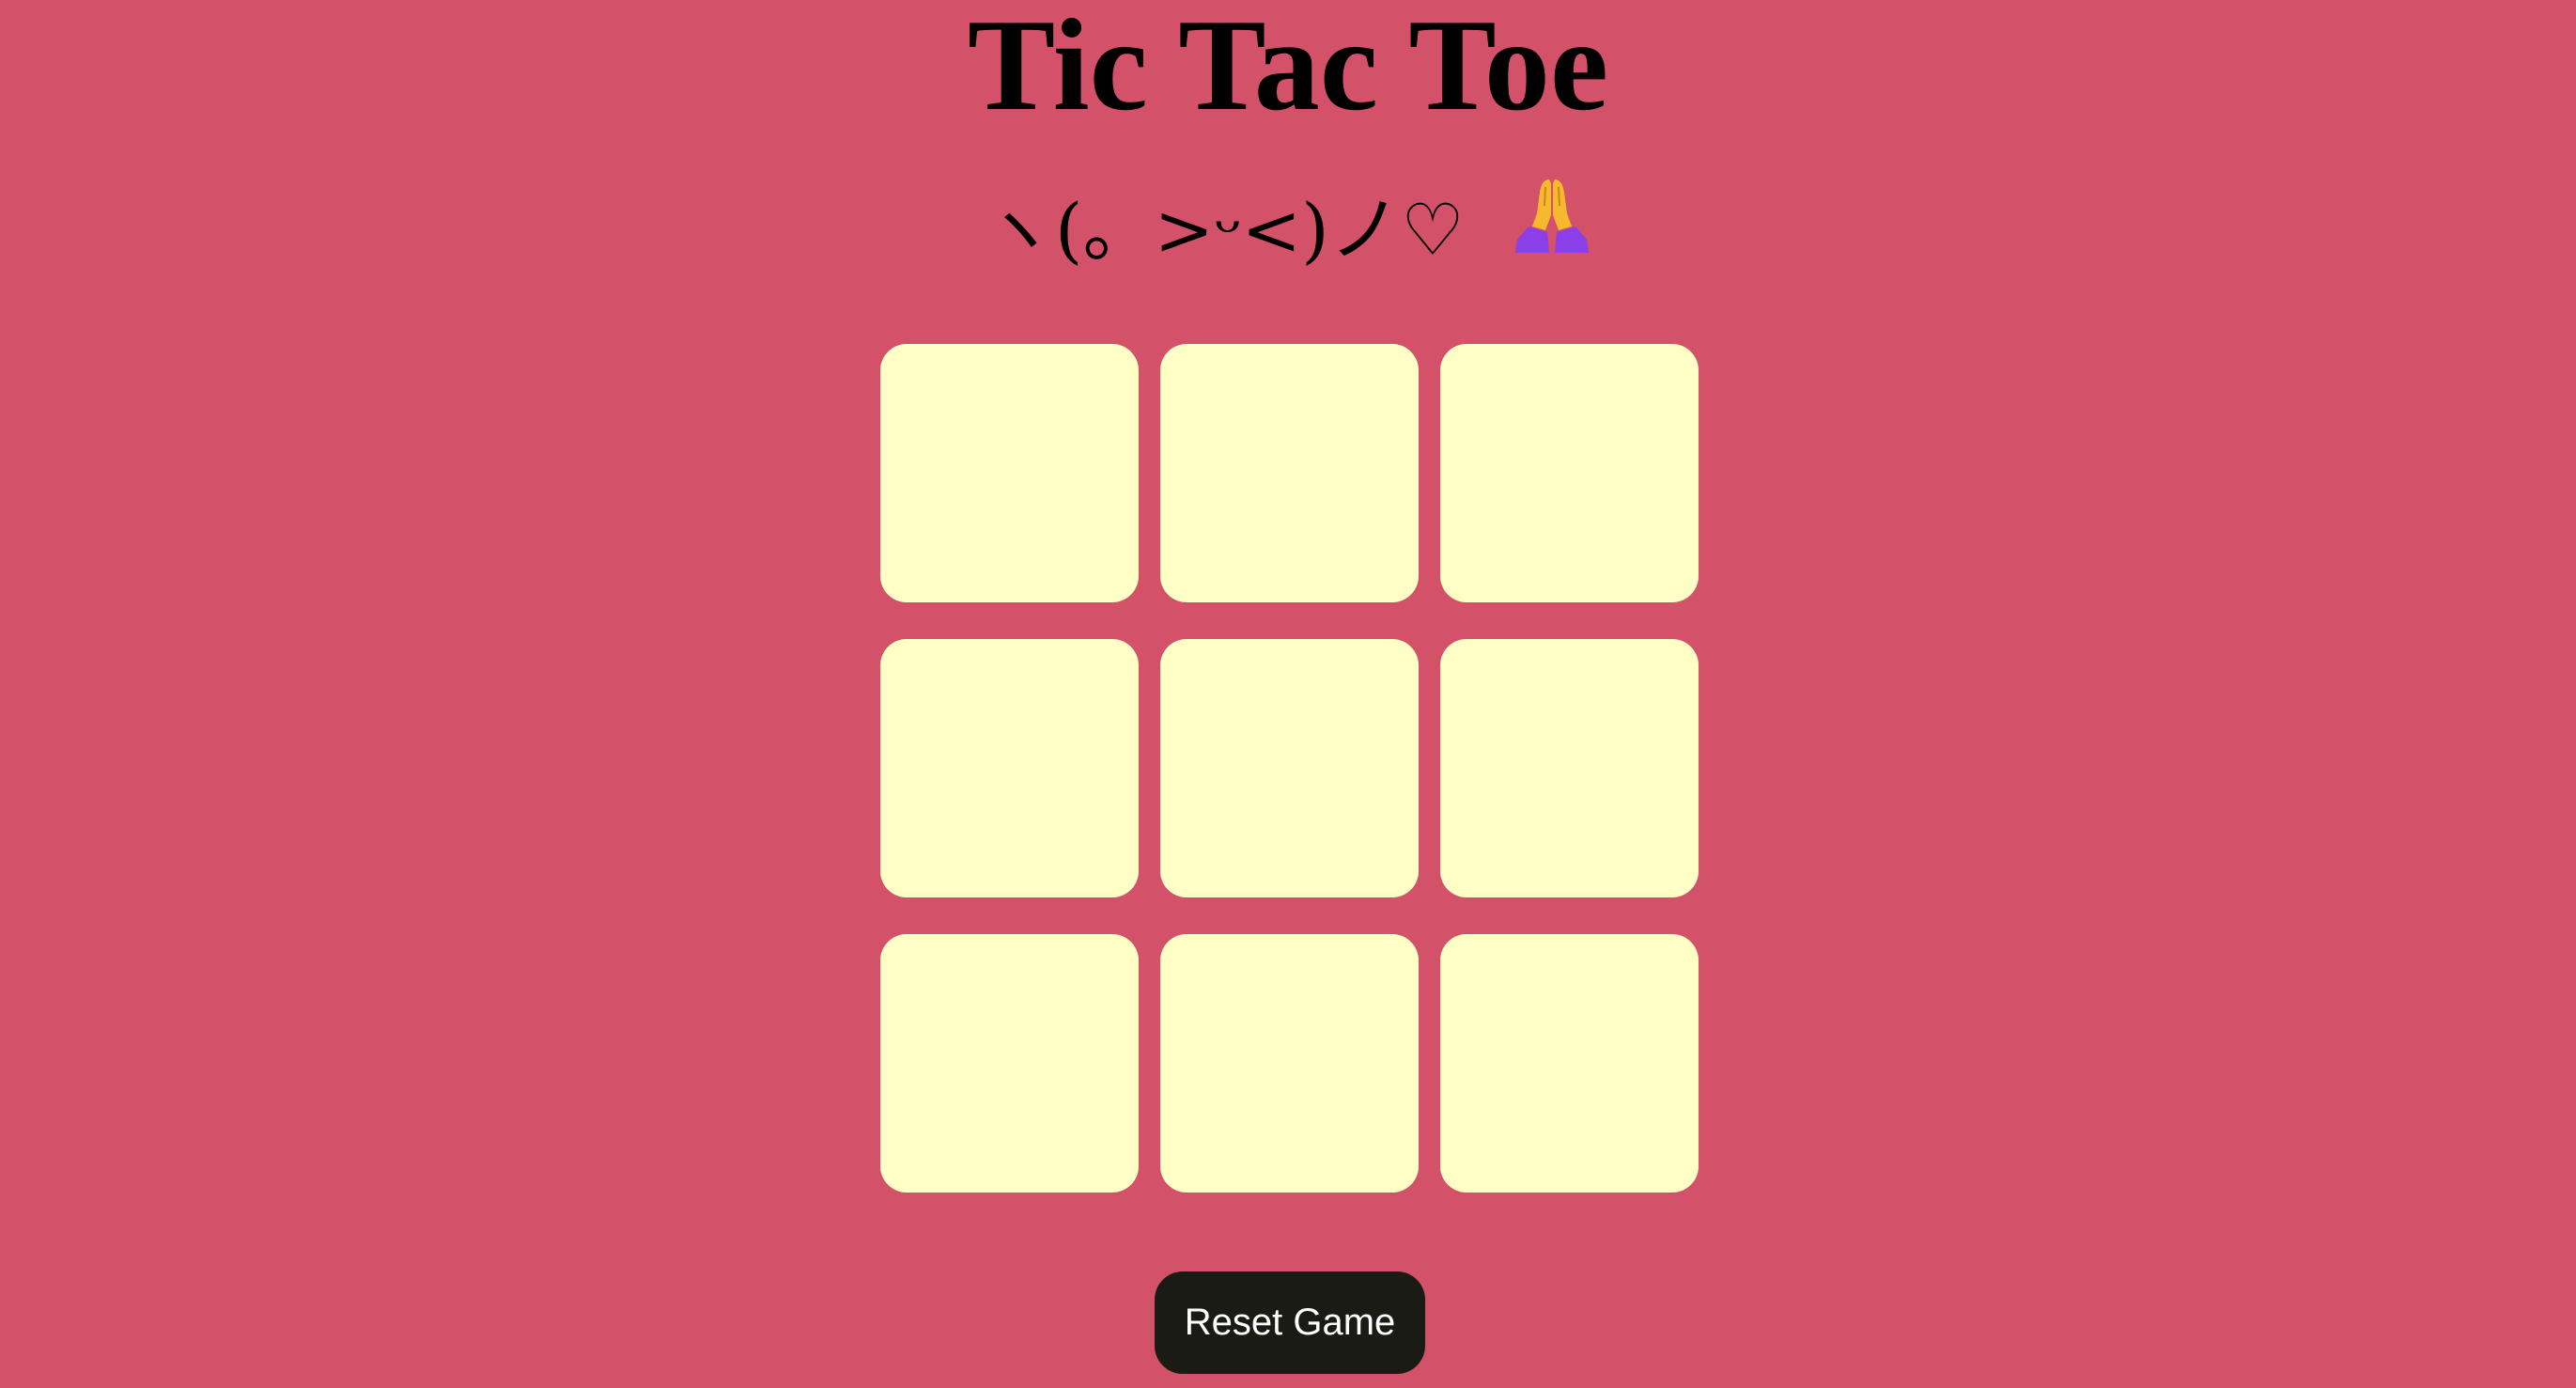 This screenshot has height=1388, width=2576. Describe the element at coordinates (1288, 69) in the screenshot. I see `page-title: Tic Tac Toe` at that location.